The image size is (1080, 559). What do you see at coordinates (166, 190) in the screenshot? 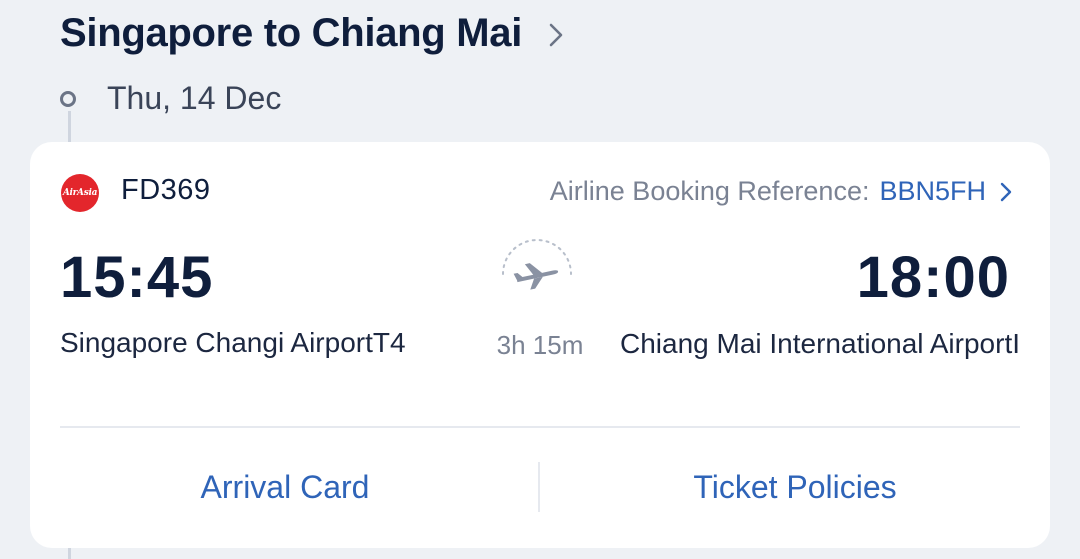
I see `flight-number: FD369` at bounding box center [166, 190].